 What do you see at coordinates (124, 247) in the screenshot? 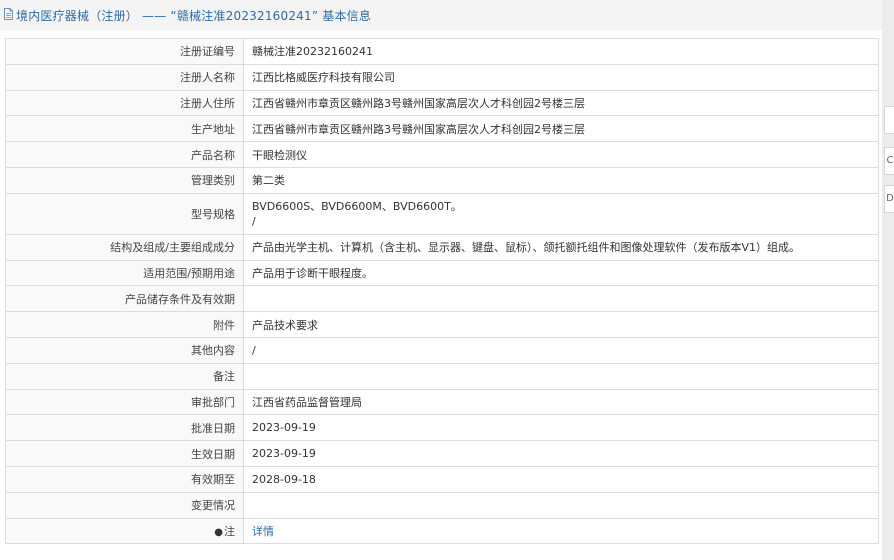
I see `row-label-structure: 结构及组成/主要组成成分` at bounding box center [124, 247].